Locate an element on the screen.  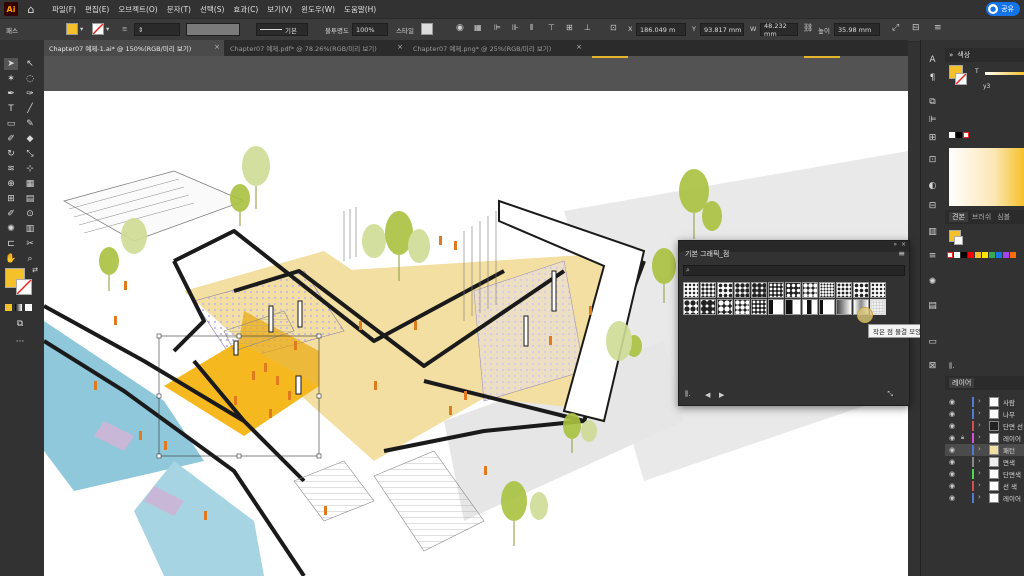
tab-symbols: 심볼 is located at coordinates (1003, 217).